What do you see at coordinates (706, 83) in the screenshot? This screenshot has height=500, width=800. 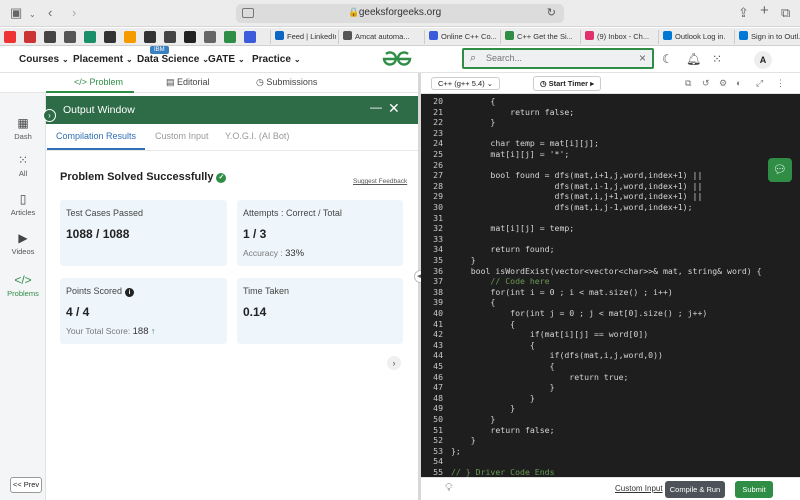 I see `reset-icon: ↺` at bounding box center [706, 83].